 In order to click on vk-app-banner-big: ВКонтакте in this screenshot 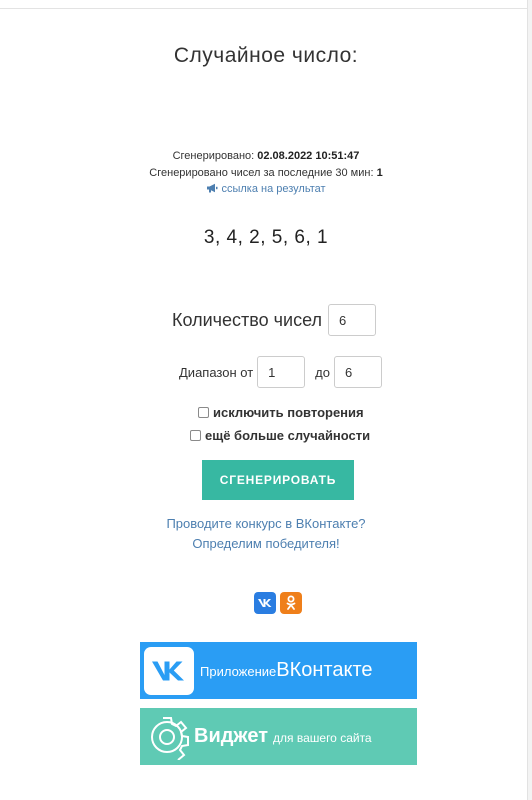, I will do `click(324, 670)`.